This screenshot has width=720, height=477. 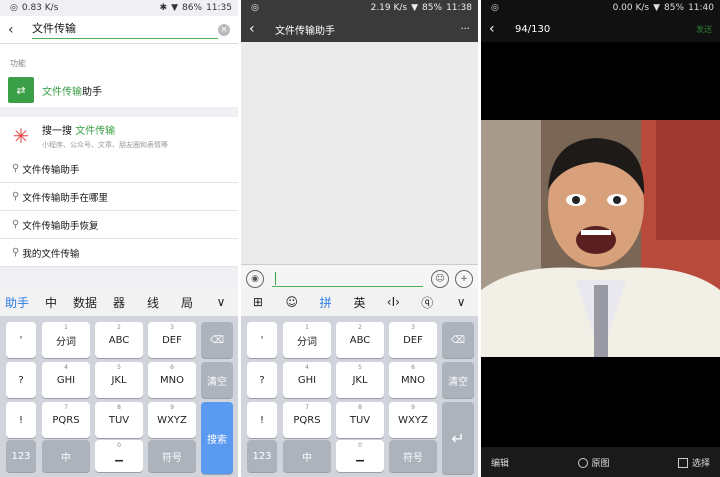 What do you see at coordinates (464, 278) in the screenshot?
I see `plus-icon: +` at bounding box center [464, 278].